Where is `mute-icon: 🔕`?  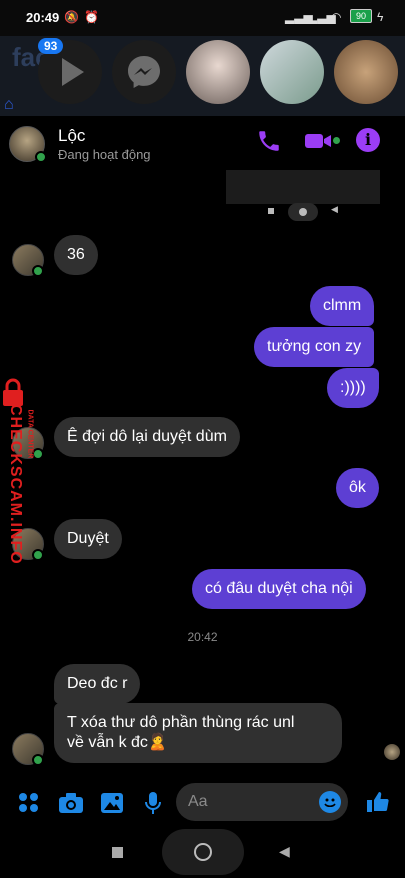
mute-icon: 🔕 is located at coordinates (71, 17).